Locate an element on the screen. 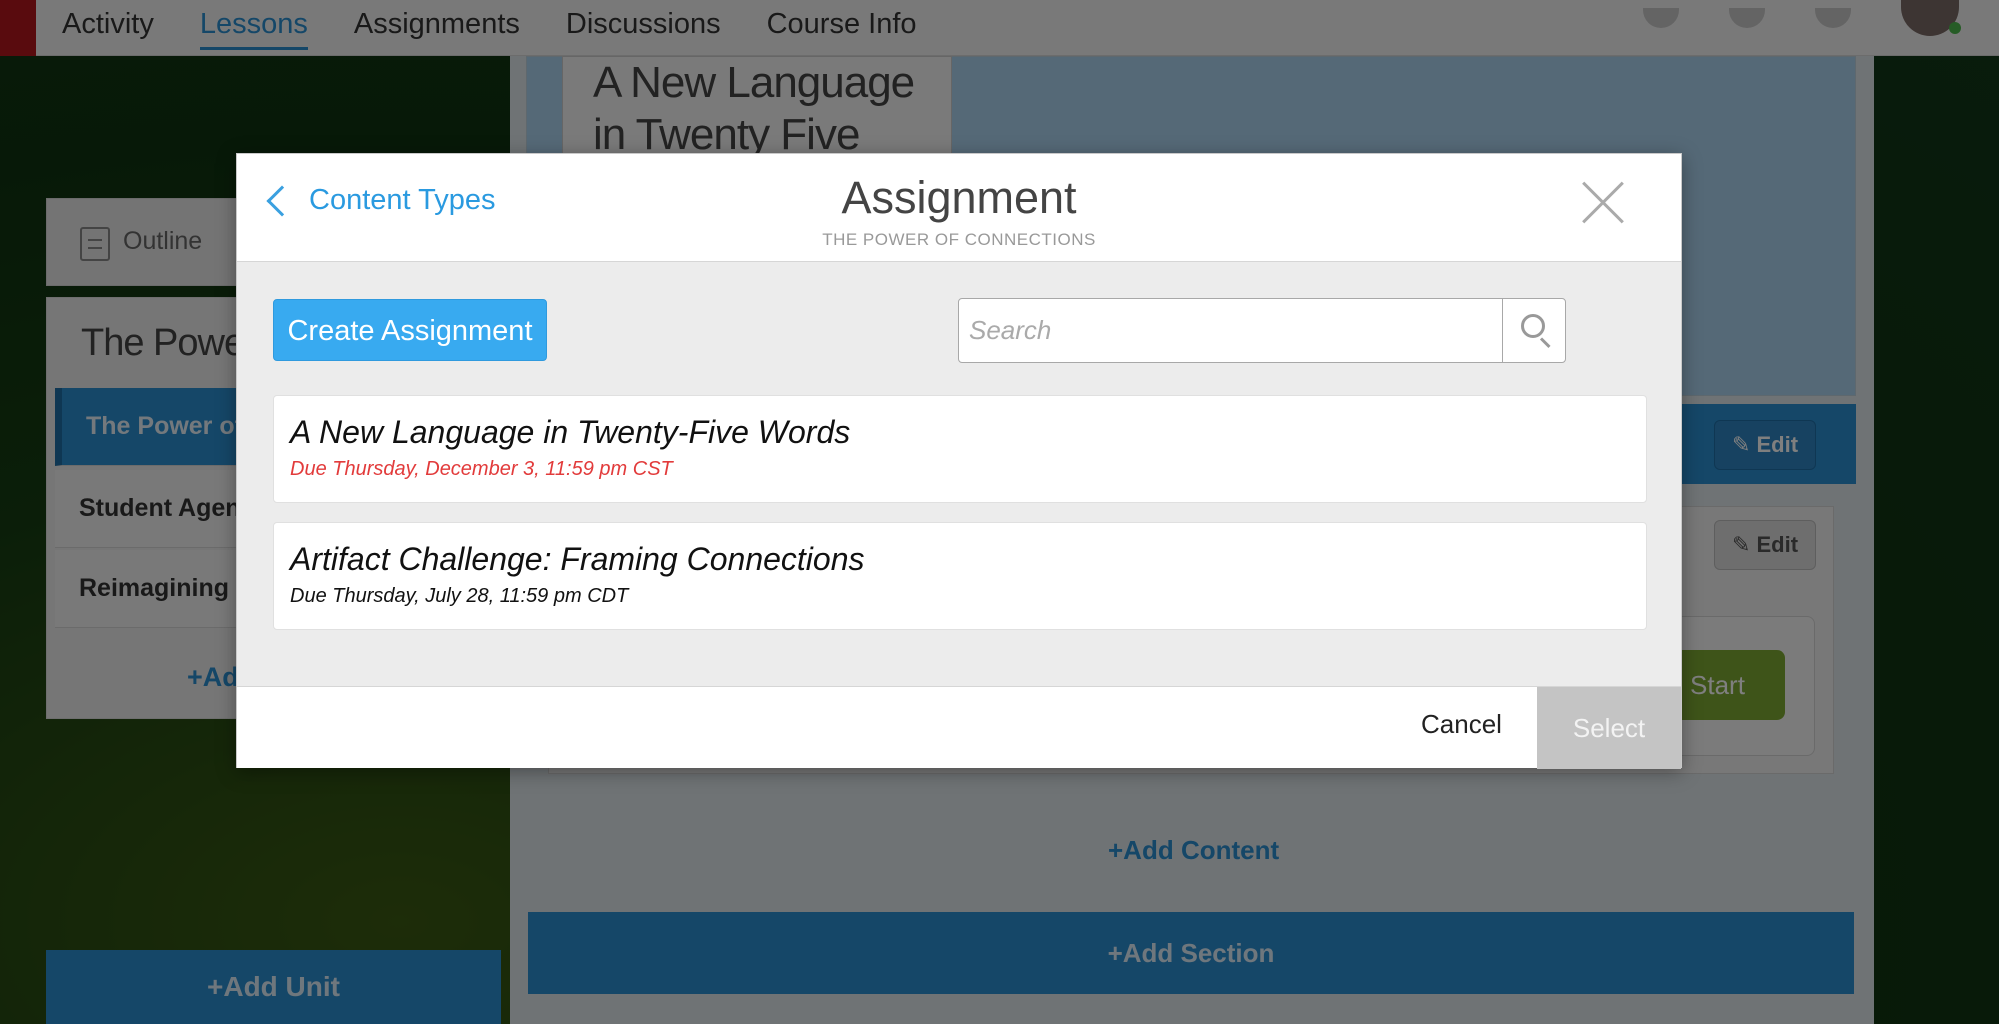 The height and width of the screenshot is (1024, 1999). assignment-title: Artifact Challenge: Framing Connections is located at coordinates (577, 559).